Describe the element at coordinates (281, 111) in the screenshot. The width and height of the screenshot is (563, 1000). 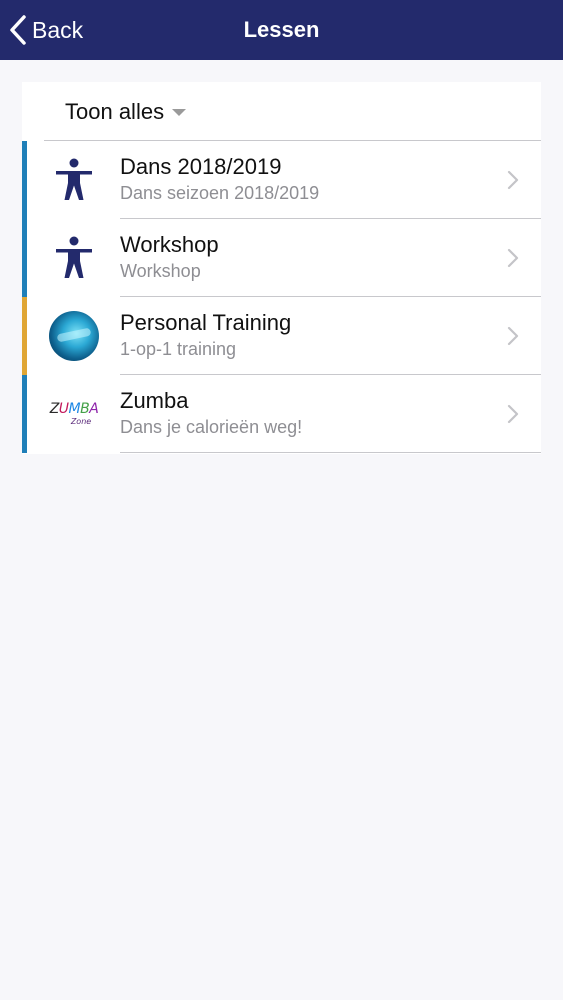
I see `filter-row: Toon alles` at that location.